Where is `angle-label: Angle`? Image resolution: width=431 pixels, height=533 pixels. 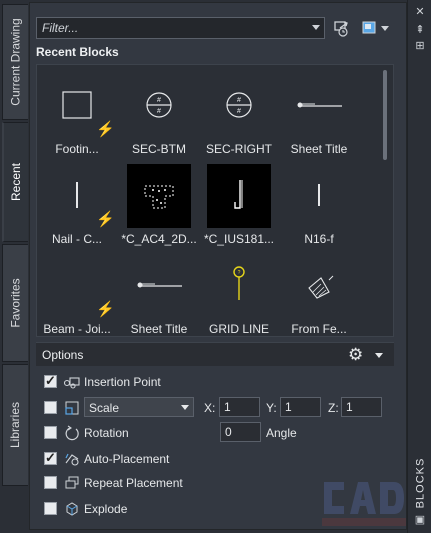 angle-label: Angle is located at coordinates (281, 433).